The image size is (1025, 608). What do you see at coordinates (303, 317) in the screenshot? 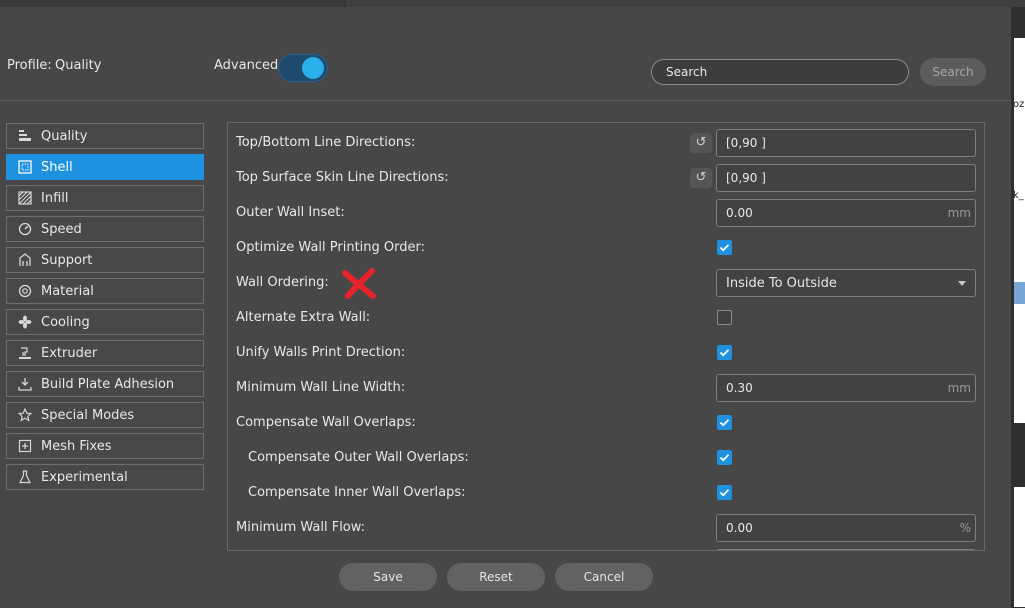
I see `setting-label: Alternate Extra Wall:` at bounding box center [303, 317].